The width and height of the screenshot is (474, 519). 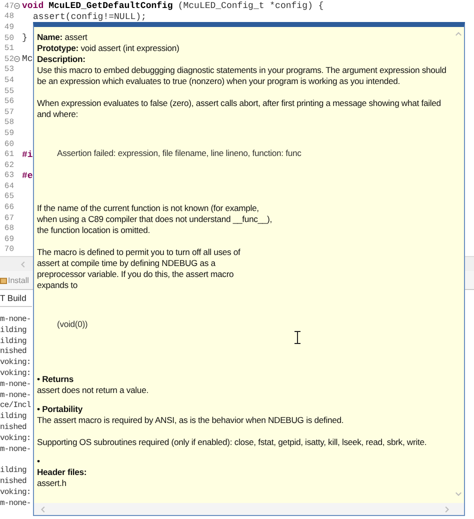 What do you see at coordinates (8, 133) in the screenshot?
I see `line-number: 59` at bounding box center [8, 133].